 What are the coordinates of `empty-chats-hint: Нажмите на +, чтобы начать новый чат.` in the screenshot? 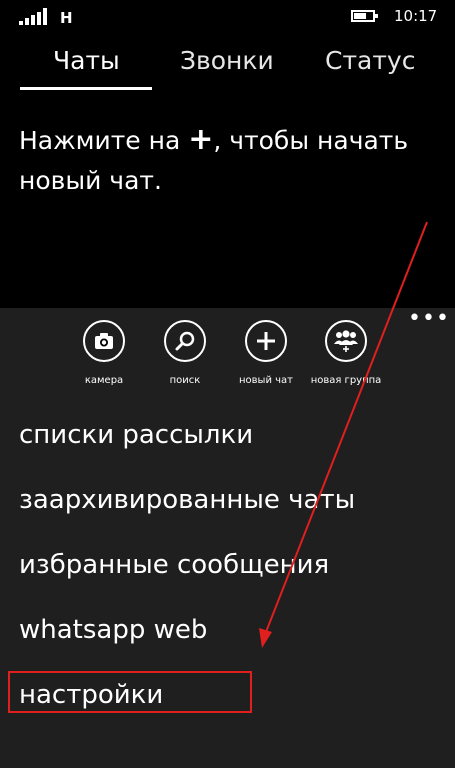 It's located at (214, 158).